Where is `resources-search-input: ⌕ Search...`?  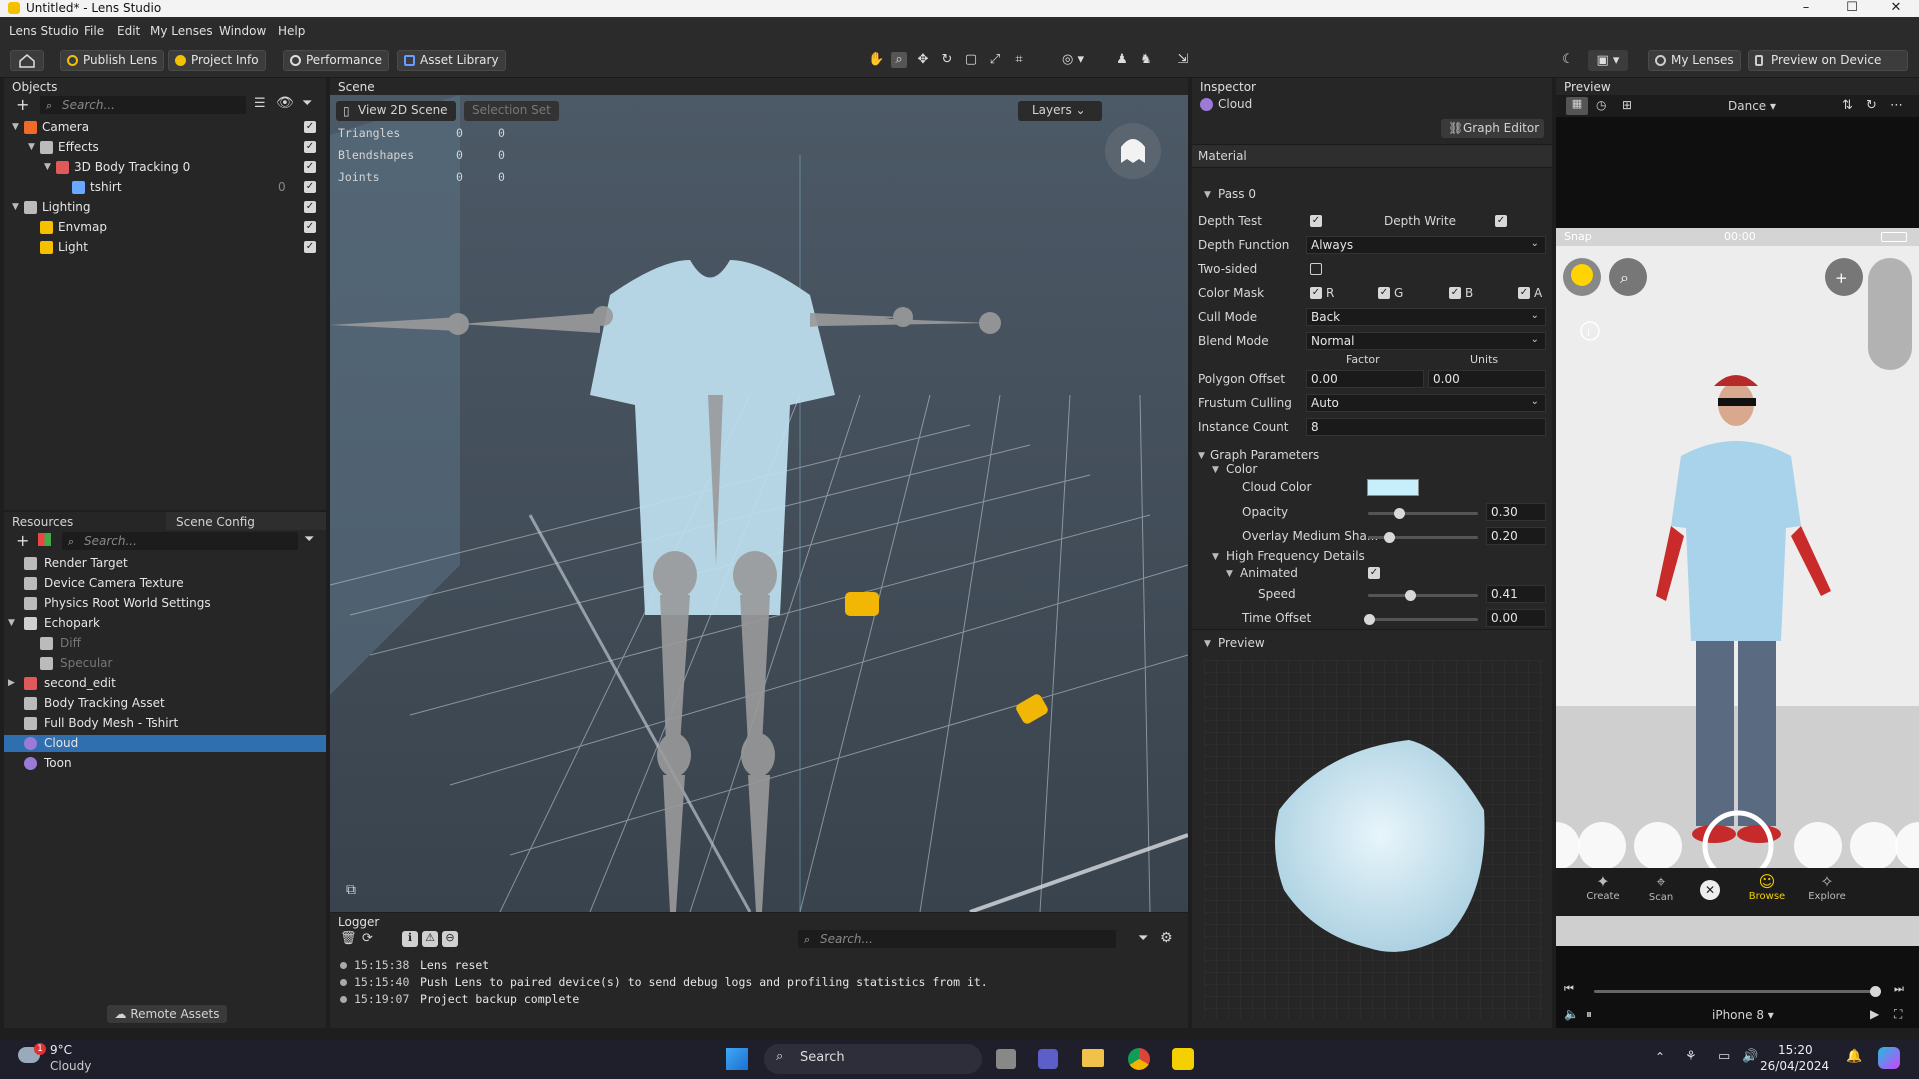 resources-search-input: ⌕ Search... is located at coordinates (180, 541).